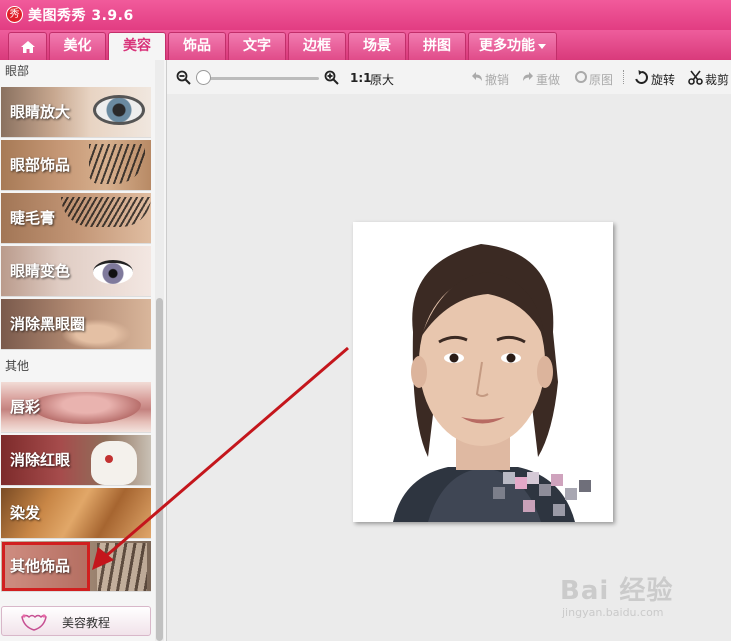 The image size is (731, 641). I want to click on tab-home, so click(27, 46).